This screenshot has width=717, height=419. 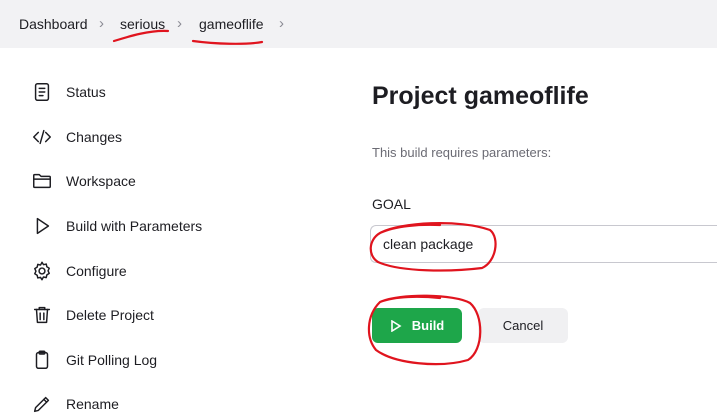 I want to click on pencil-icon, so click(x=42, y=404).